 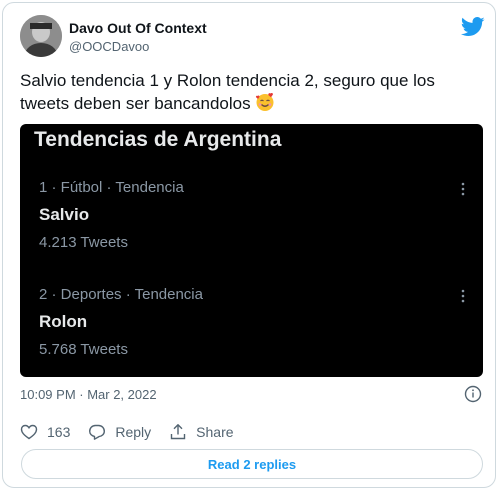 What do you see at coordinates (83, 349) in the screenshot?
I see `trend-count: 5.768 Tweets` at bounding box center [83, 349].